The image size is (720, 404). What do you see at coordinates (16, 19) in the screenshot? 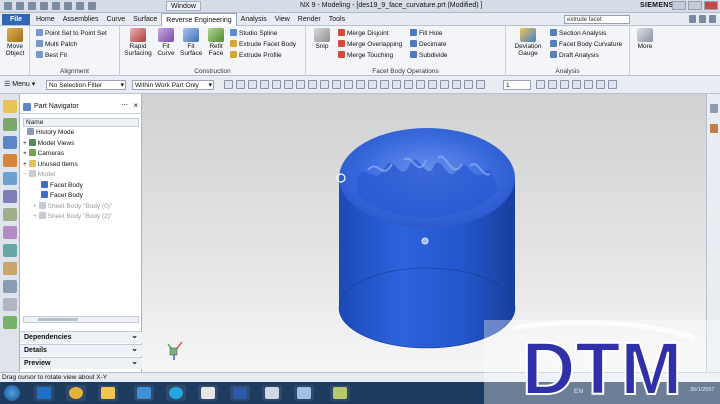
I see `file-tab: File` at bounding box center [16, 19].